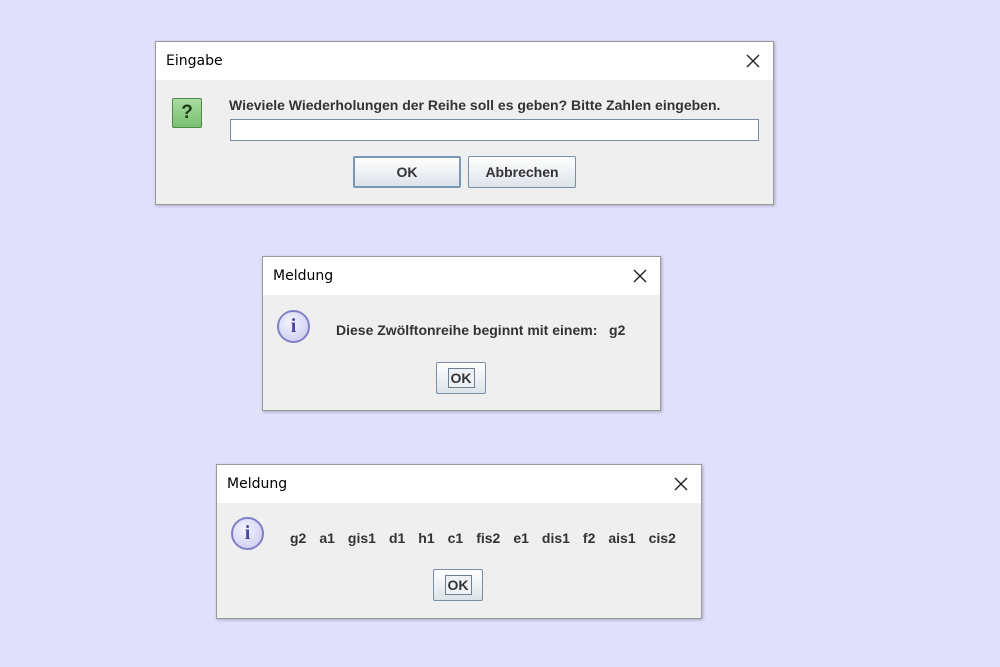 The width and height of the screenshot is (1000, 667). I want to click on note: gis1, so click(361, 538).